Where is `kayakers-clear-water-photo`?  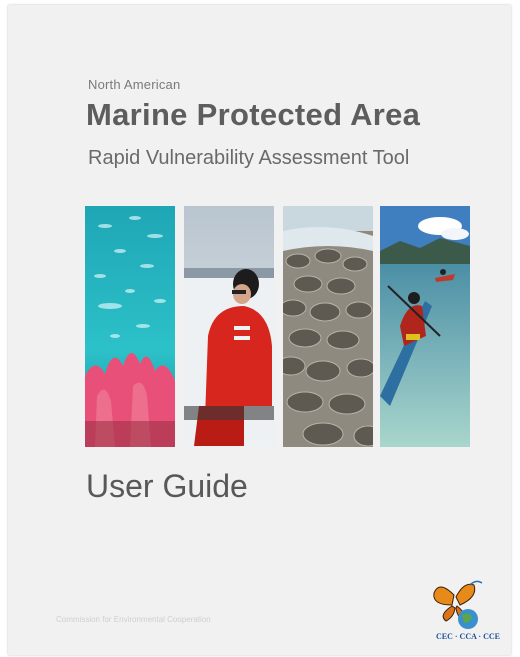
kayakers-clear-water-photo is located at coordinates (425, 326).